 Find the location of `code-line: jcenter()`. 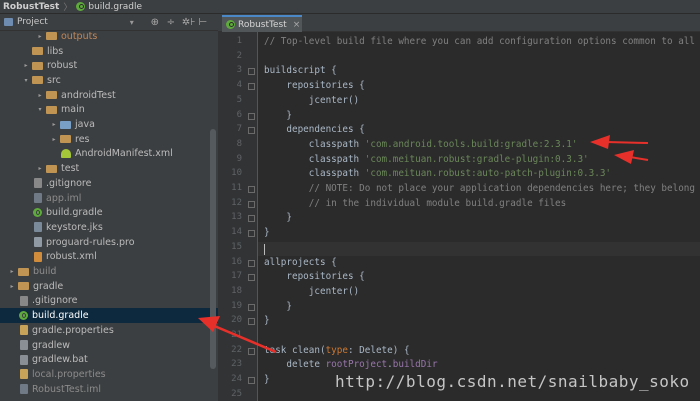

code-line: jcenter() is located at coordinates (311, 100).